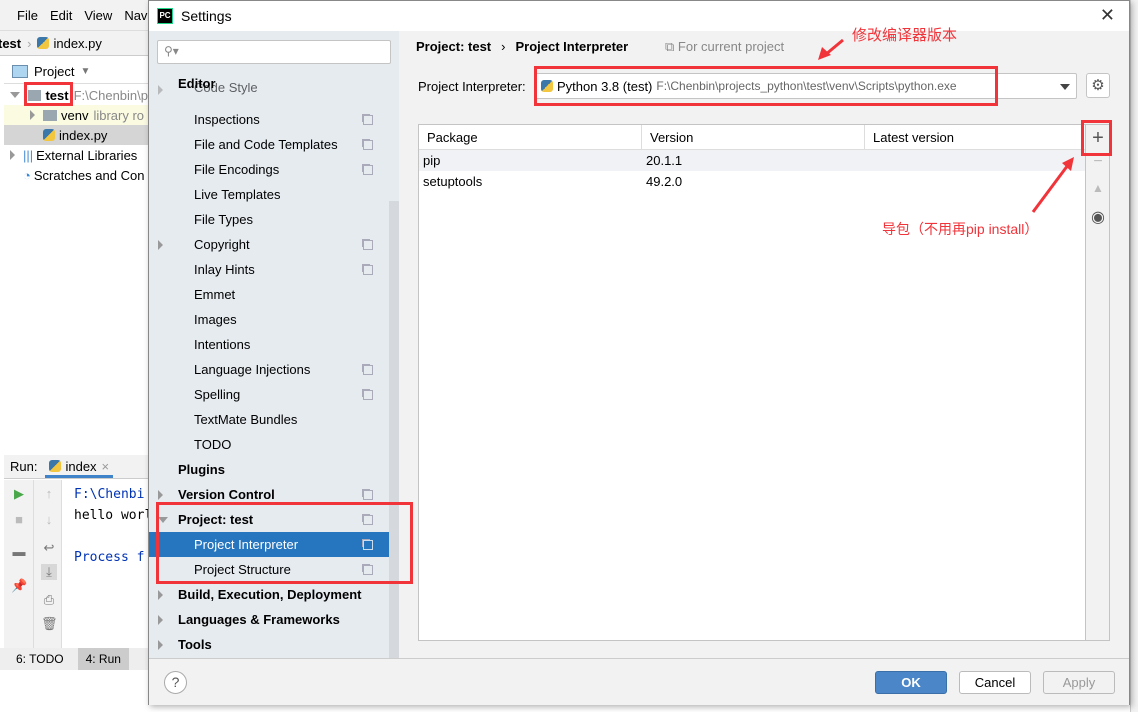 The width and height of the screenshot is (1138, 712). Describe the element at coordinates (824, 53) in the screenshot. I see `arrow-head-interpreter` at that location.